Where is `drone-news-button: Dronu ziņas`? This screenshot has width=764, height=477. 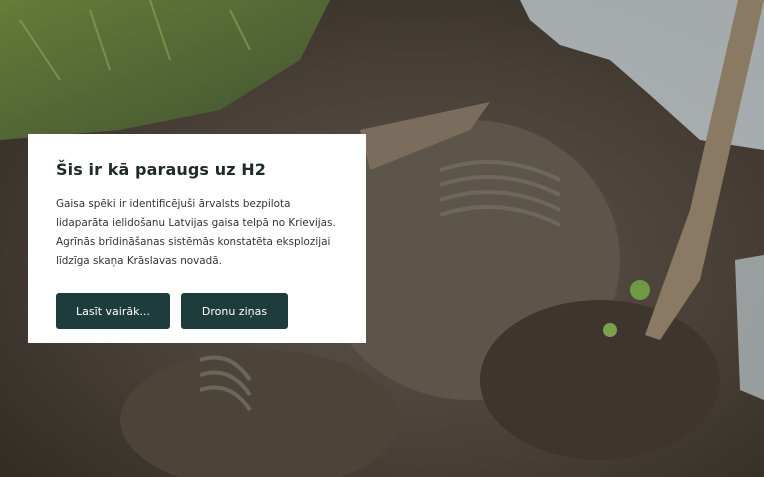
drone-news-button: Dronu ziņas is located at coordinates (234, 311).